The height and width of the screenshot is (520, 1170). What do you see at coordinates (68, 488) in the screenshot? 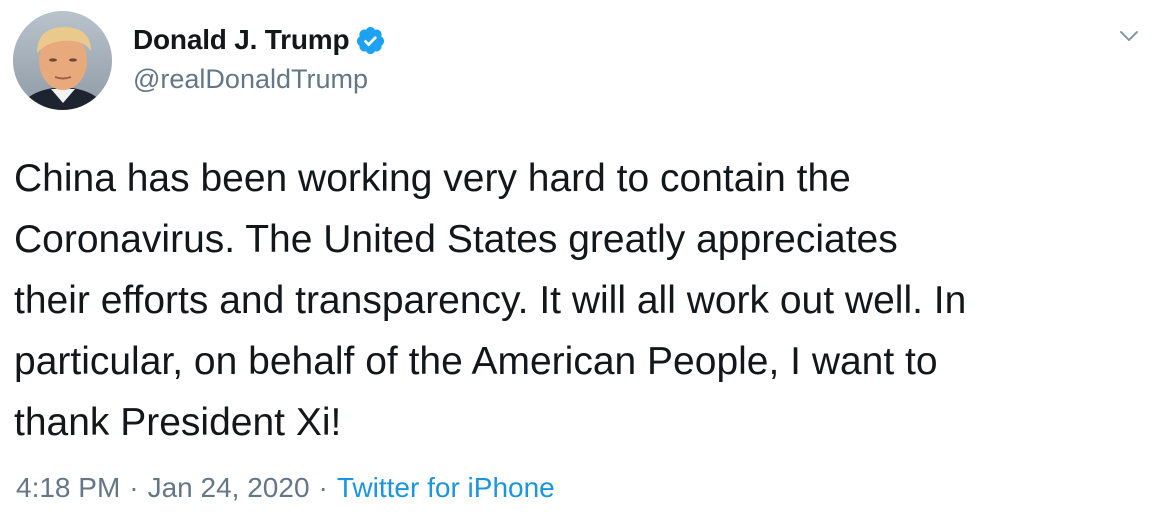
I see `tweet-time: 4:18 PM` at bounding box center [68, 488].